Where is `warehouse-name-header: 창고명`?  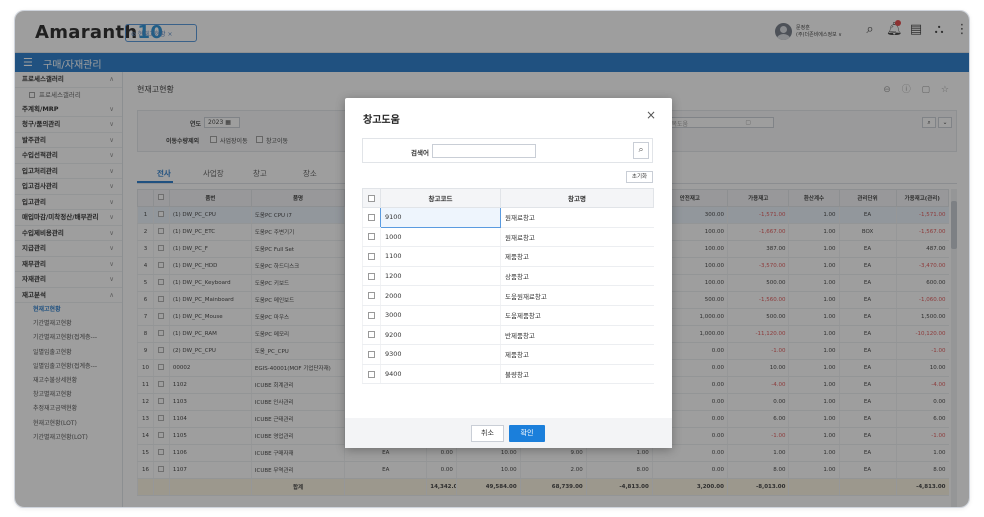
warehouse-name-header: 창고명 is located at coordinates (577, 198).